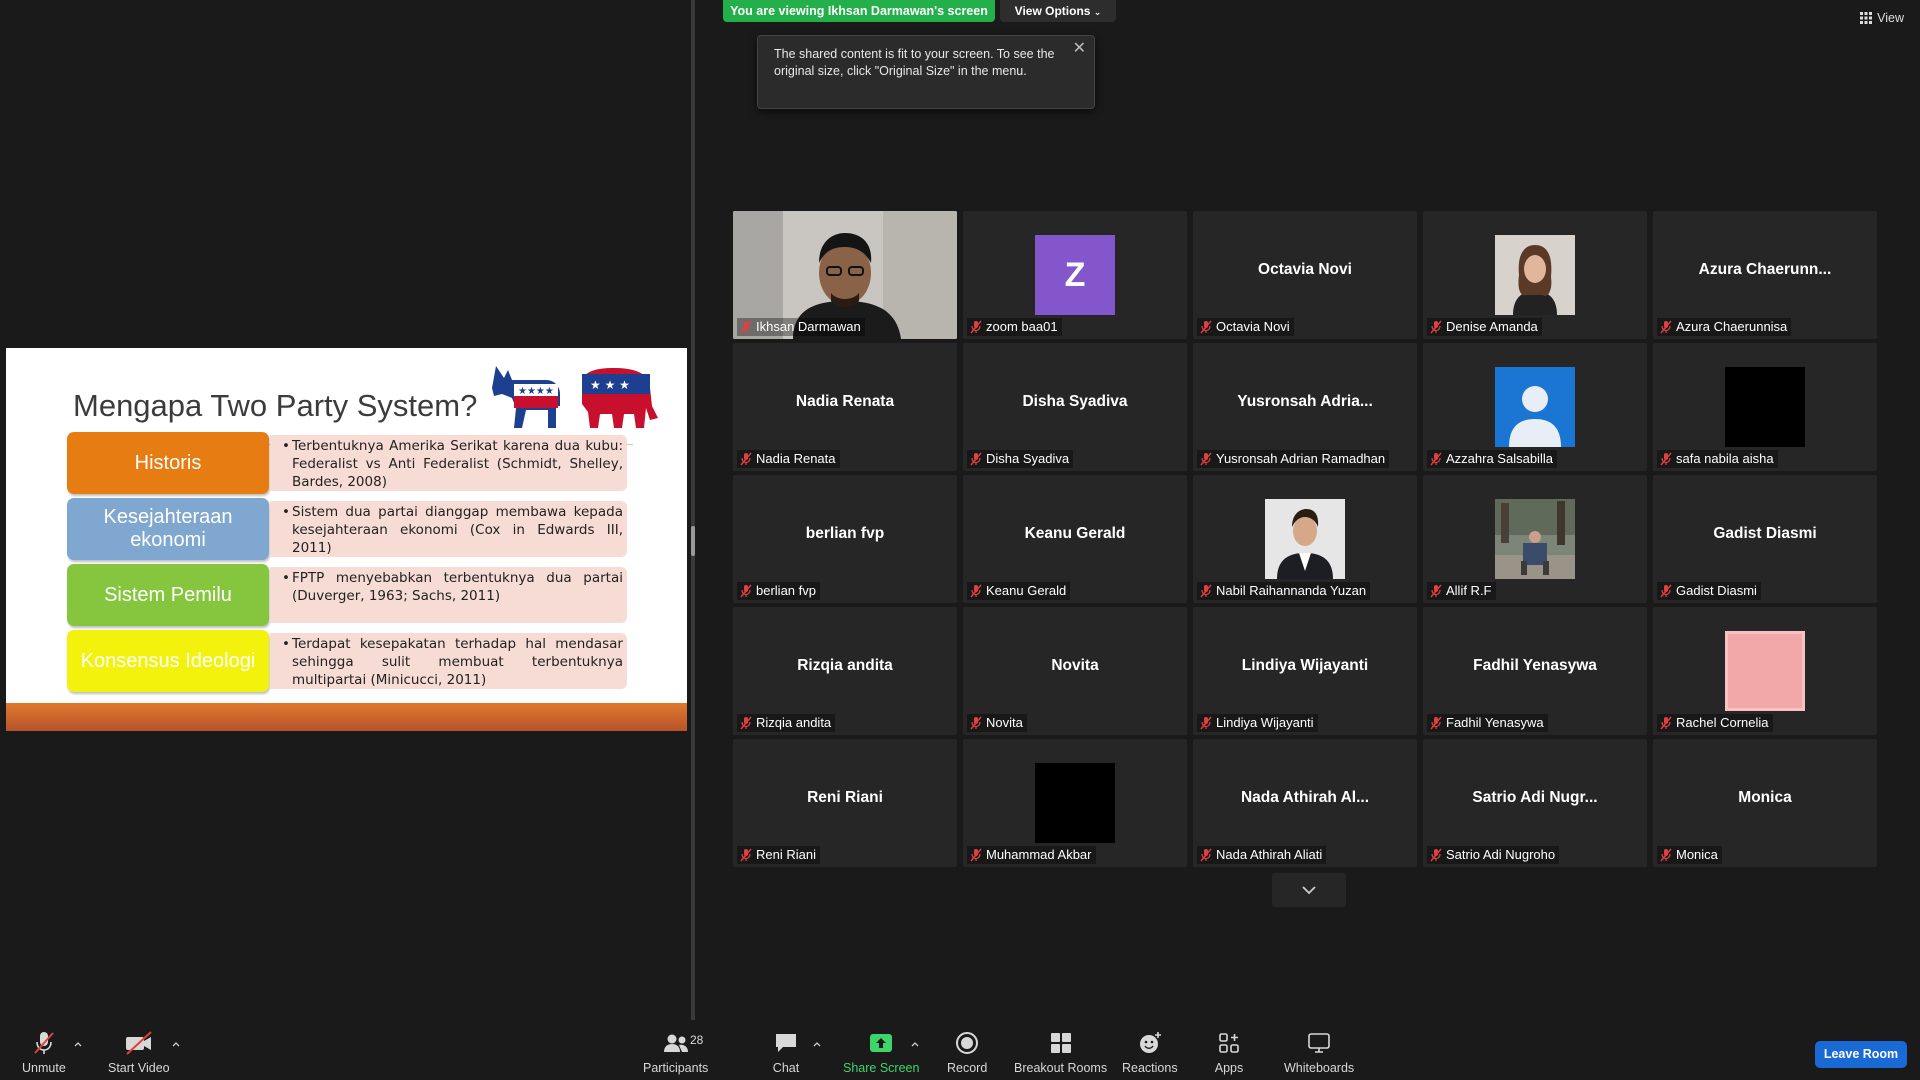 The image size is (1920, 1080). What do you see at coordinates (1725, 458) in the screenshot?
I see `participant-name: safa nabila aisha` at bounding box center [1725, 458].